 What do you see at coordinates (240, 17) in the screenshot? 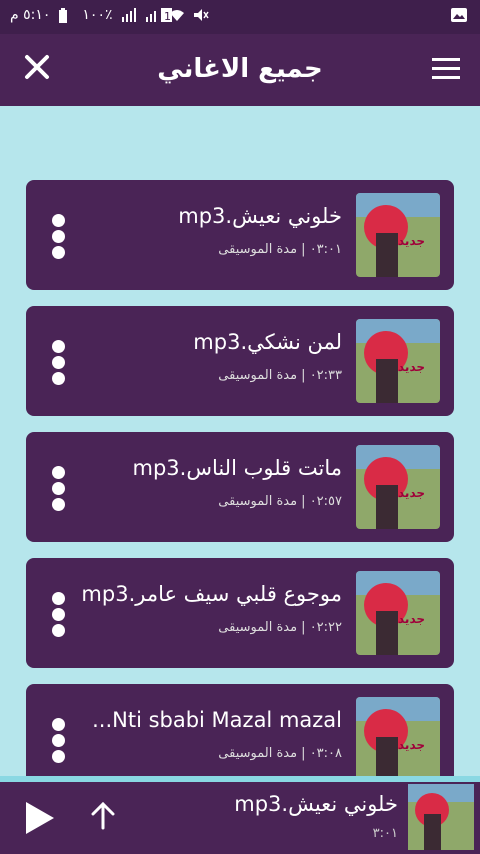
I see `status-bar: ٥:١٠ م ١٠٠٪ 1` at bounding box center [240, 17].